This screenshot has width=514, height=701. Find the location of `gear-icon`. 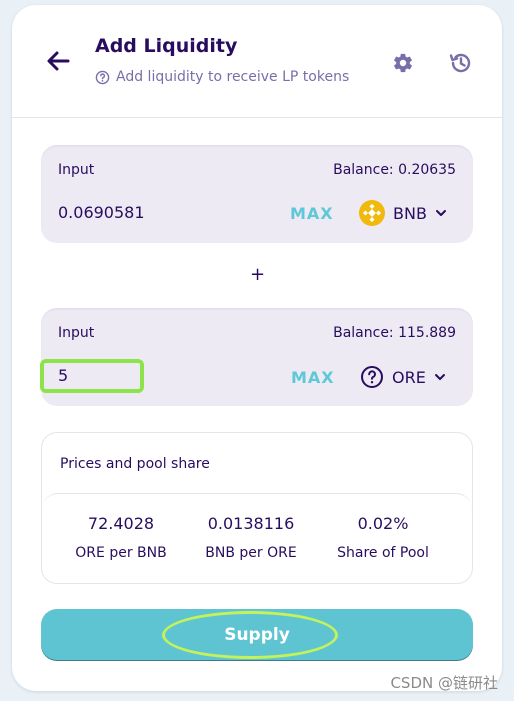

gear-icon is located at coordinates (403, 63).